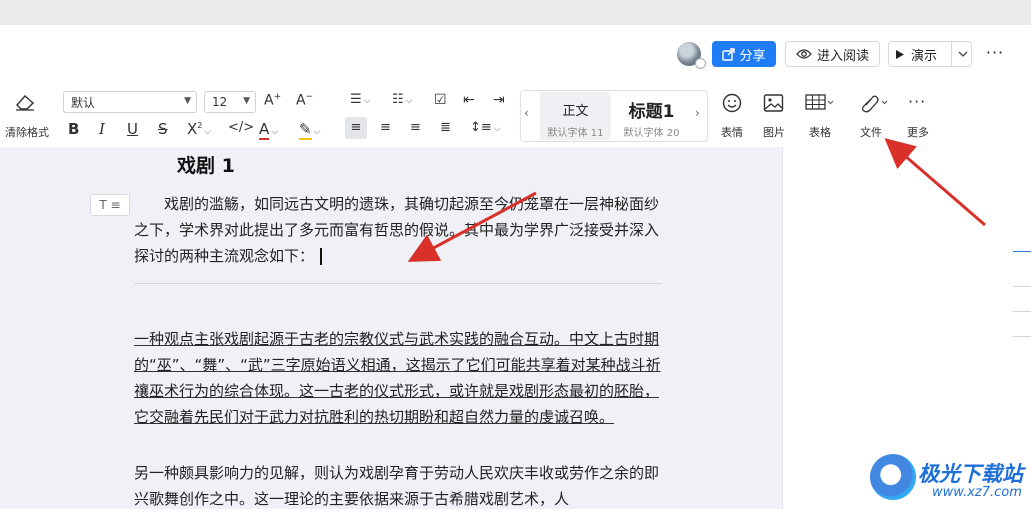 The height and width of the screenshot is (512, 1031). Describe the element at coordinates (970, 474) in the screenshot. I see `watermark-name: 极光下载站` at that location.